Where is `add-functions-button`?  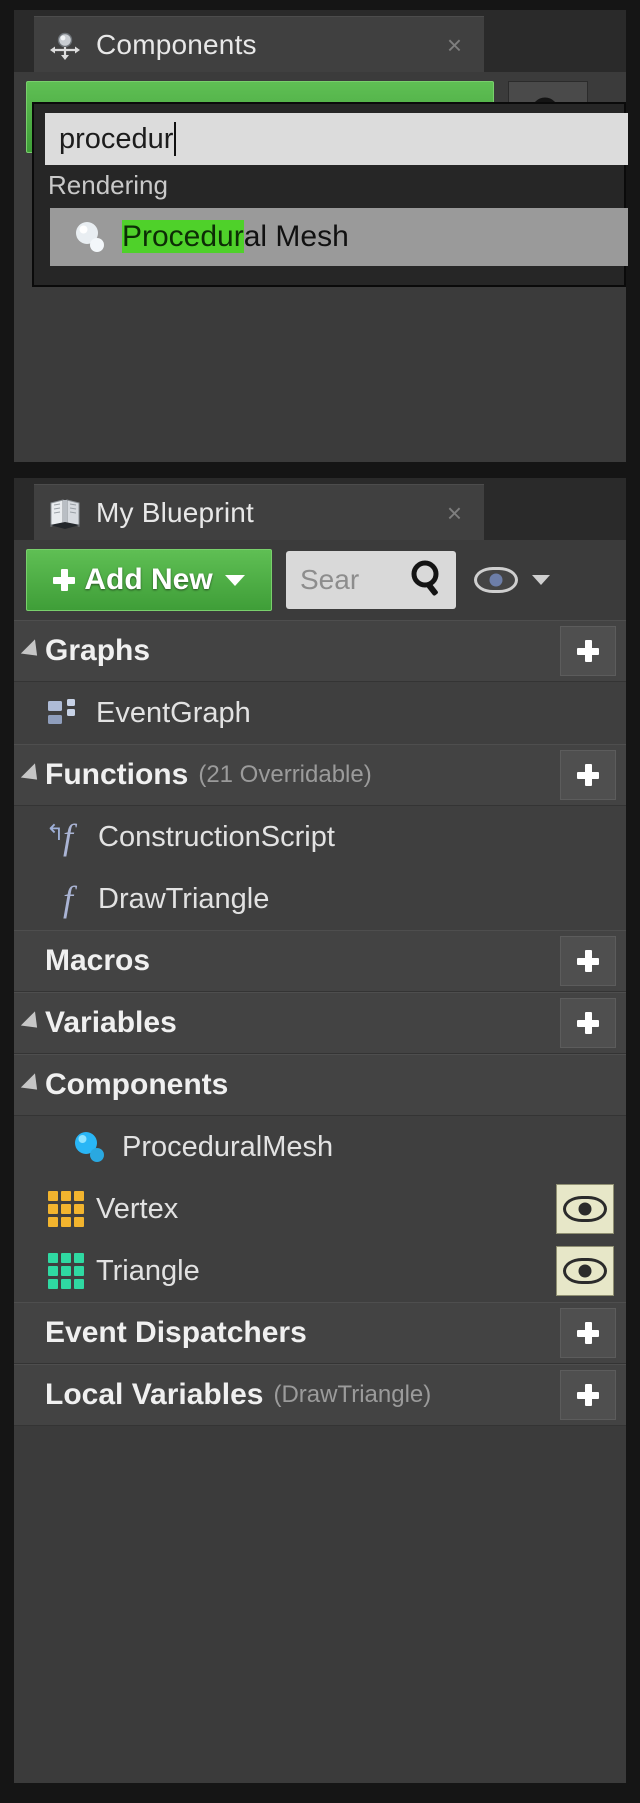
add-functions-button is located at coordinates (588, 775).